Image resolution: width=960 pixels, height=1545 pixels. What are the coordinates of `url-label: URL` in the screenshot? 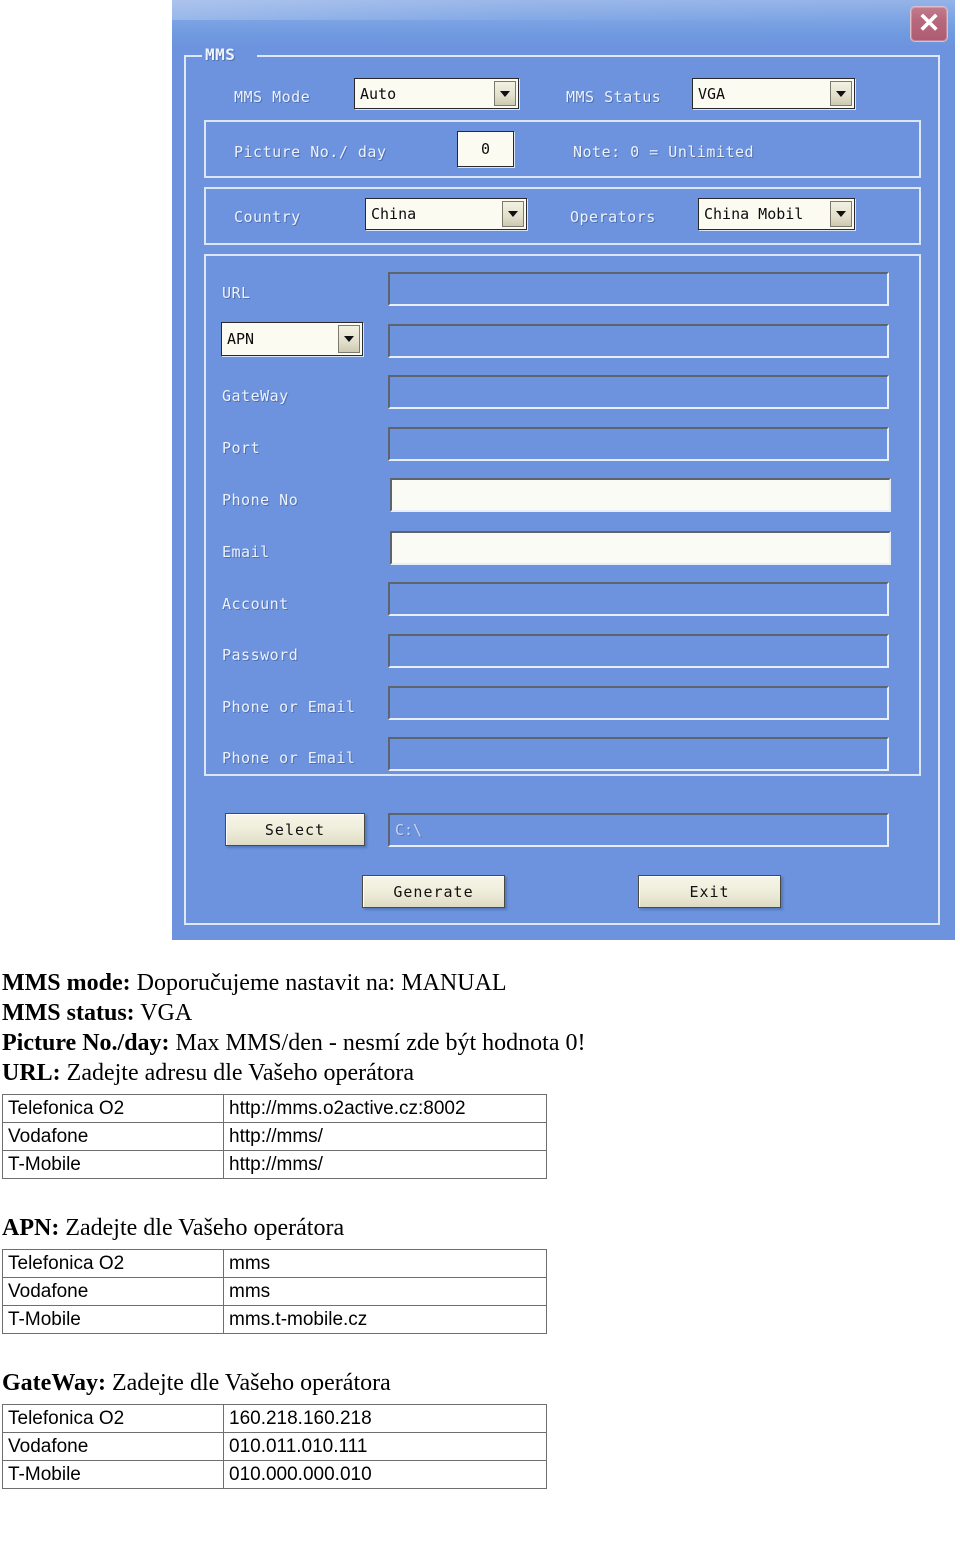 It's located at (236, 293).